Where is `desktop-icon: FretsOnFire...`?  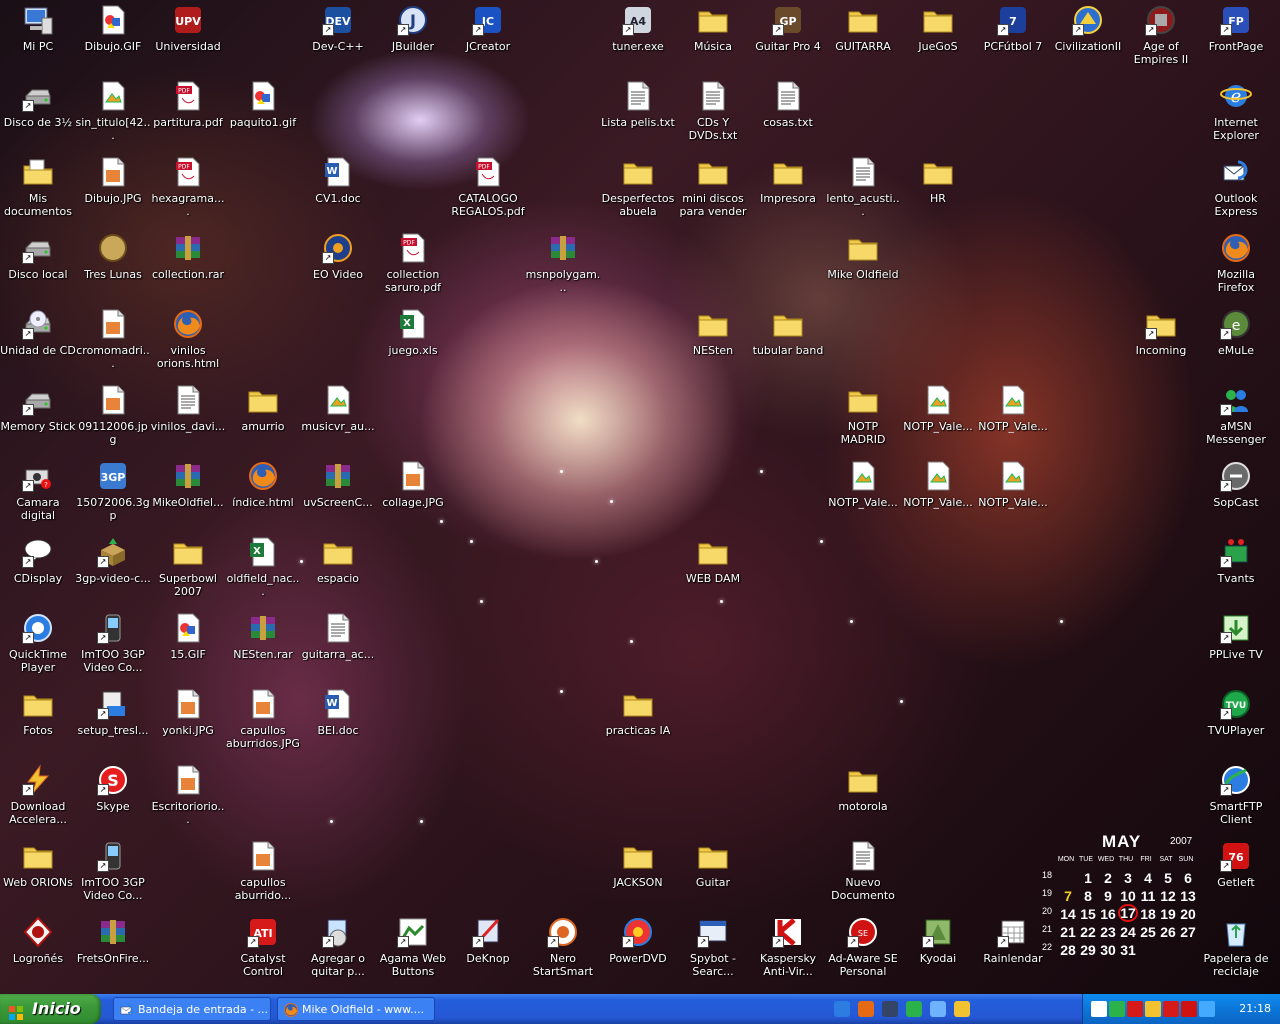
desktop-icon: FretsOnFire... is located at coordinates (113, 952).